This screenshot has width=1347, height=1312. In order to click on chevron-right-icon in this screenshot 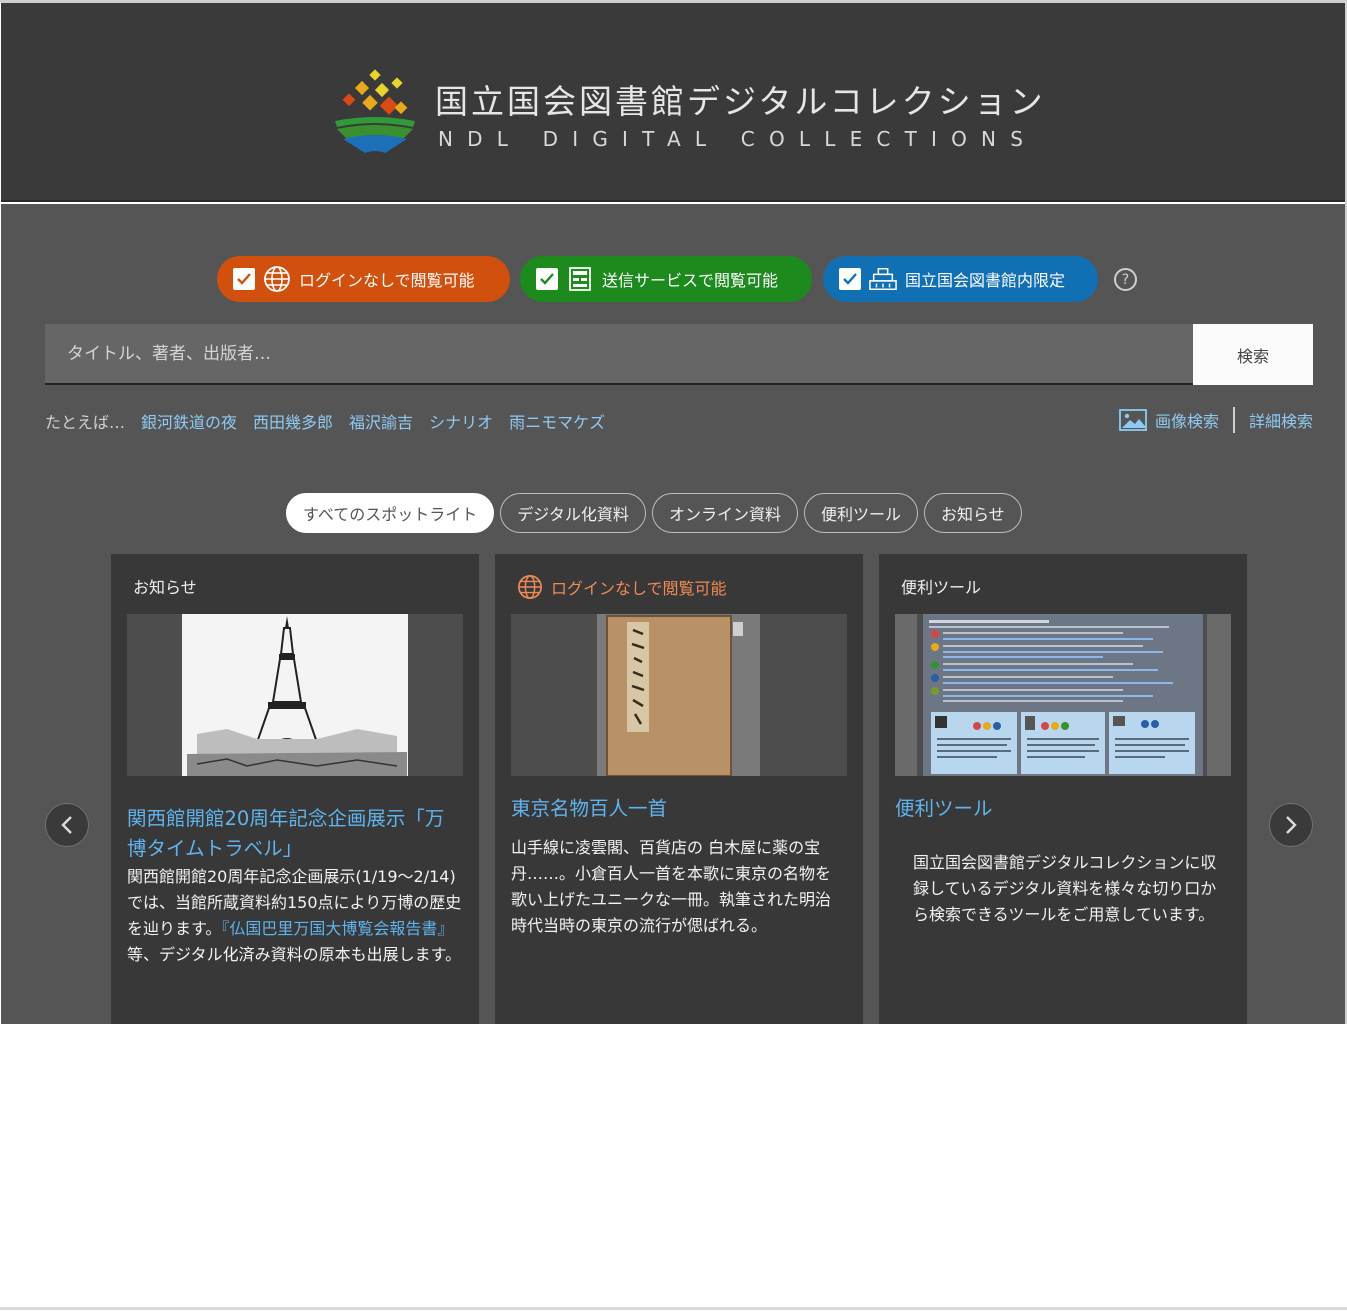, I will do `click(1291, 825)`.